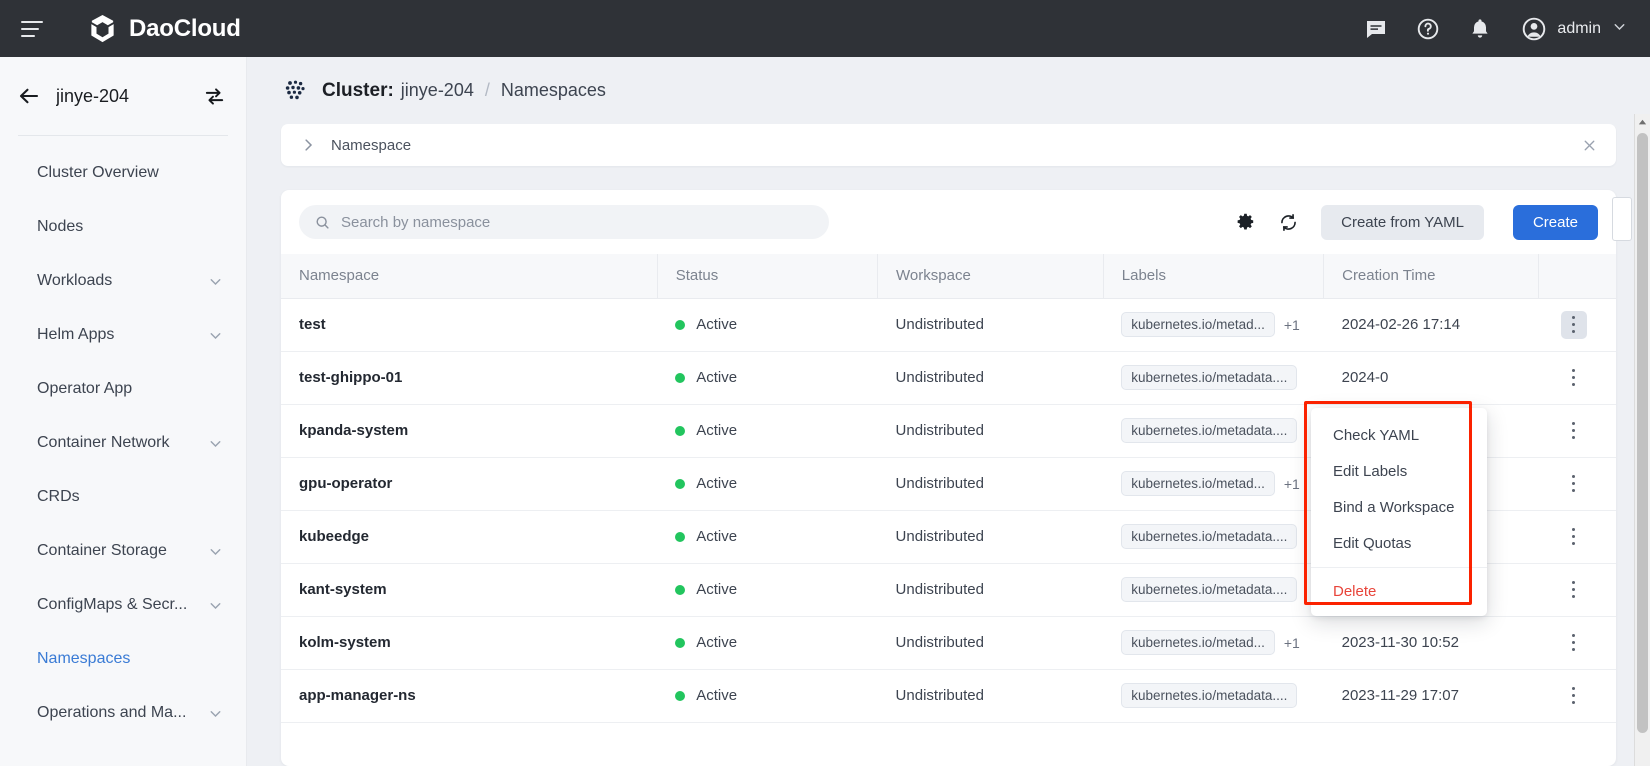 Image resolution: width=1650 pixels, height=766 pixels. Describe the element at coordinates (123, 443) in the screenshot. I see `sidebar-item-container-network: Container Network` at that location.